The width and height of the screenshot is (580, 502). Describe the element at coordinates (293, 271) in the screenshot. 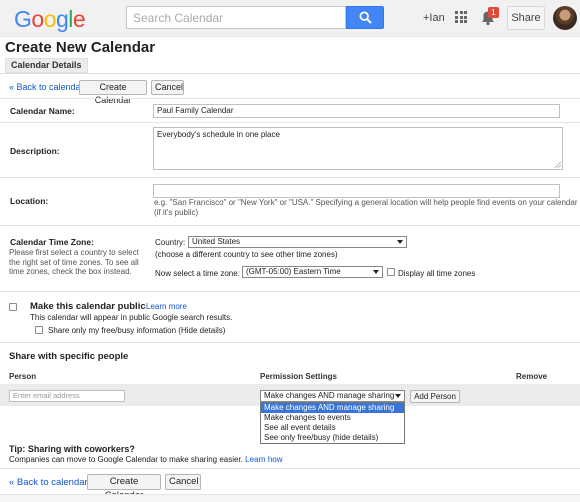

I see `time-zone-value: (GMT-05:00) Eastern Time` at that location.